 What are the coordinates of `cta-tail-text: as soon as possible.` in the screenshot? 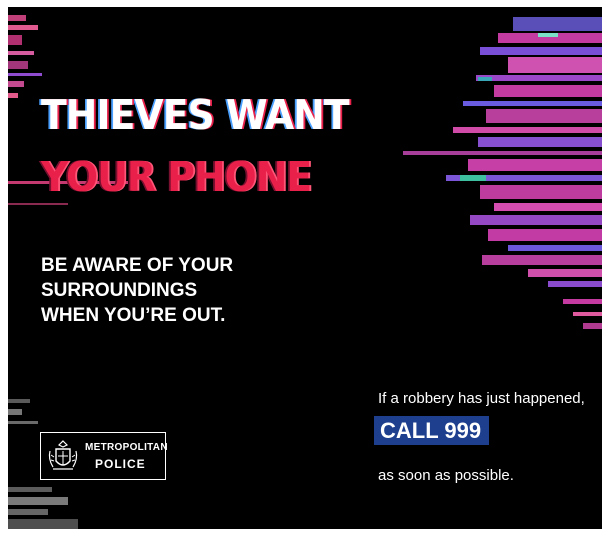 It's located at (446, 475).